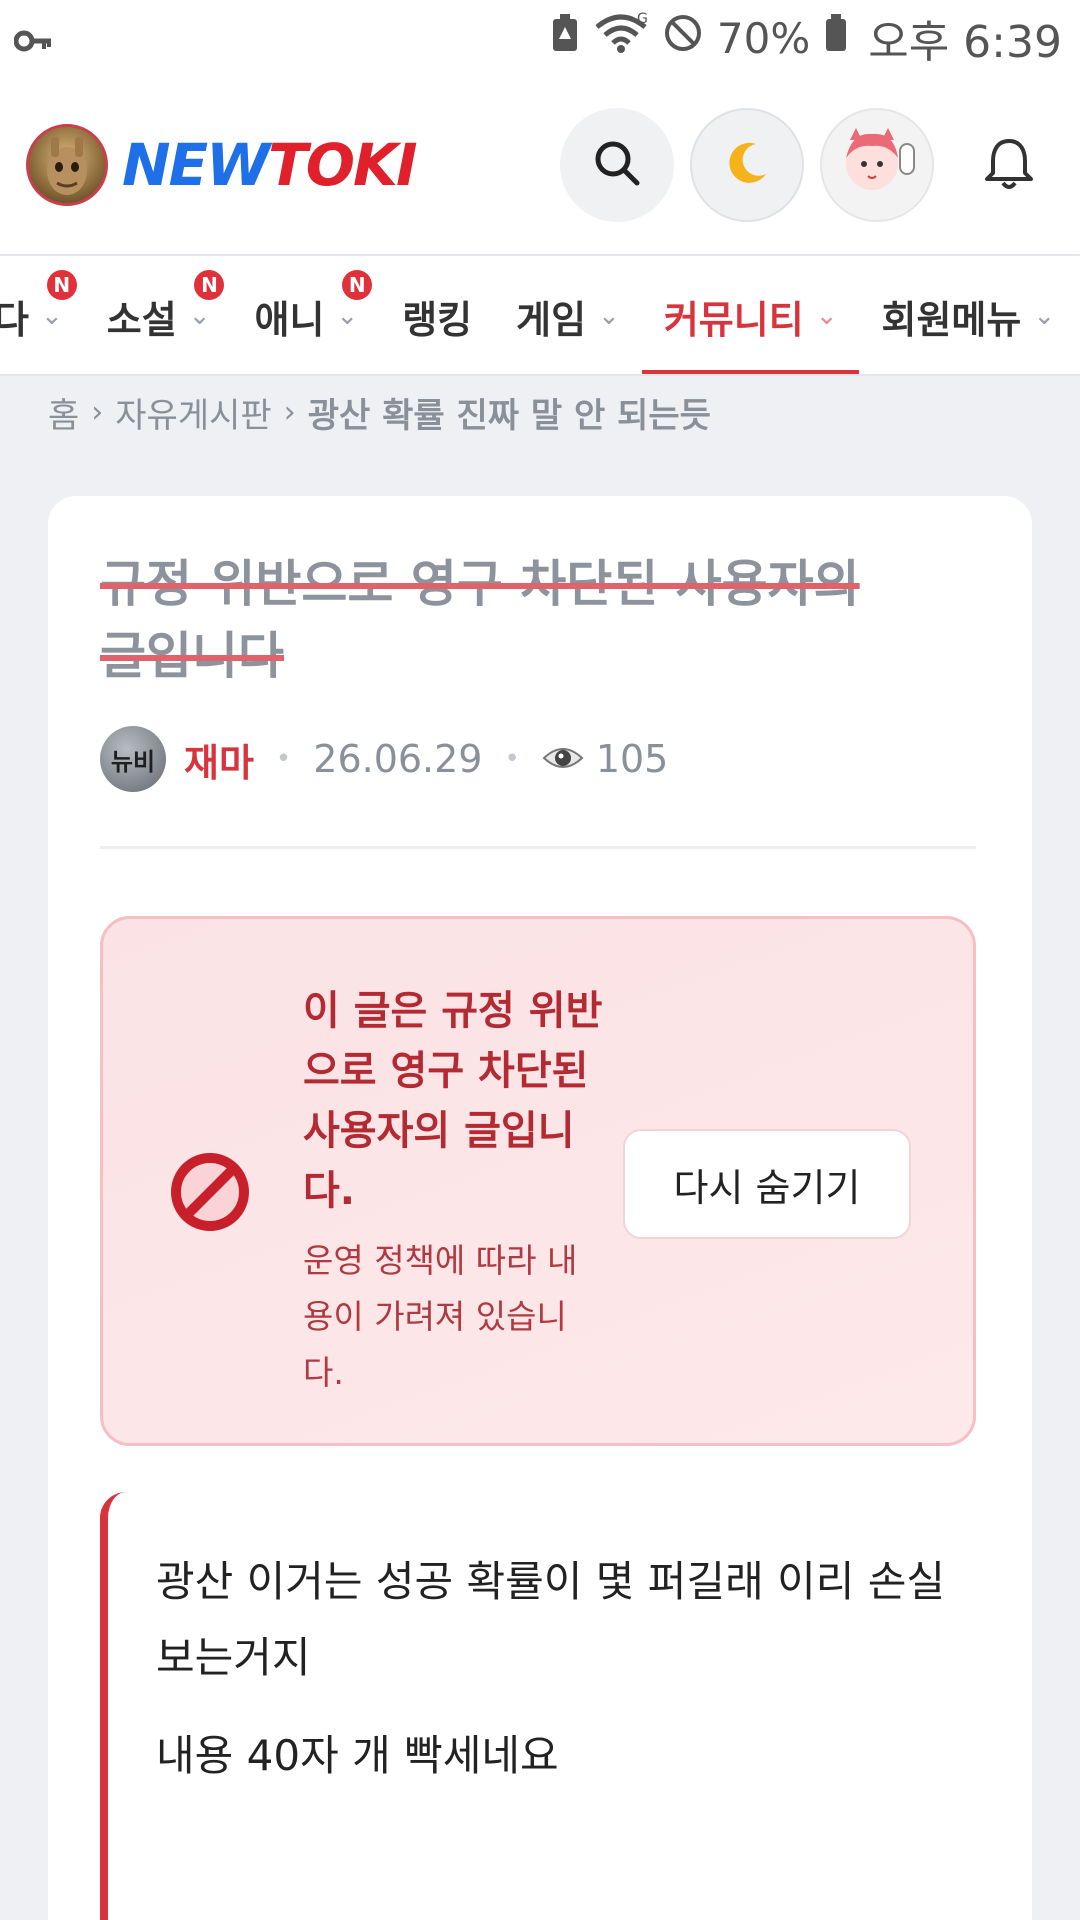 This screenshot has width=1080, height=1920. What do you see at coordinates (480, 584) in the screenshot?
I see `post-title-line: 규정 위반으로 영구 차단된 사용자의` at bounding box center [480, 584].